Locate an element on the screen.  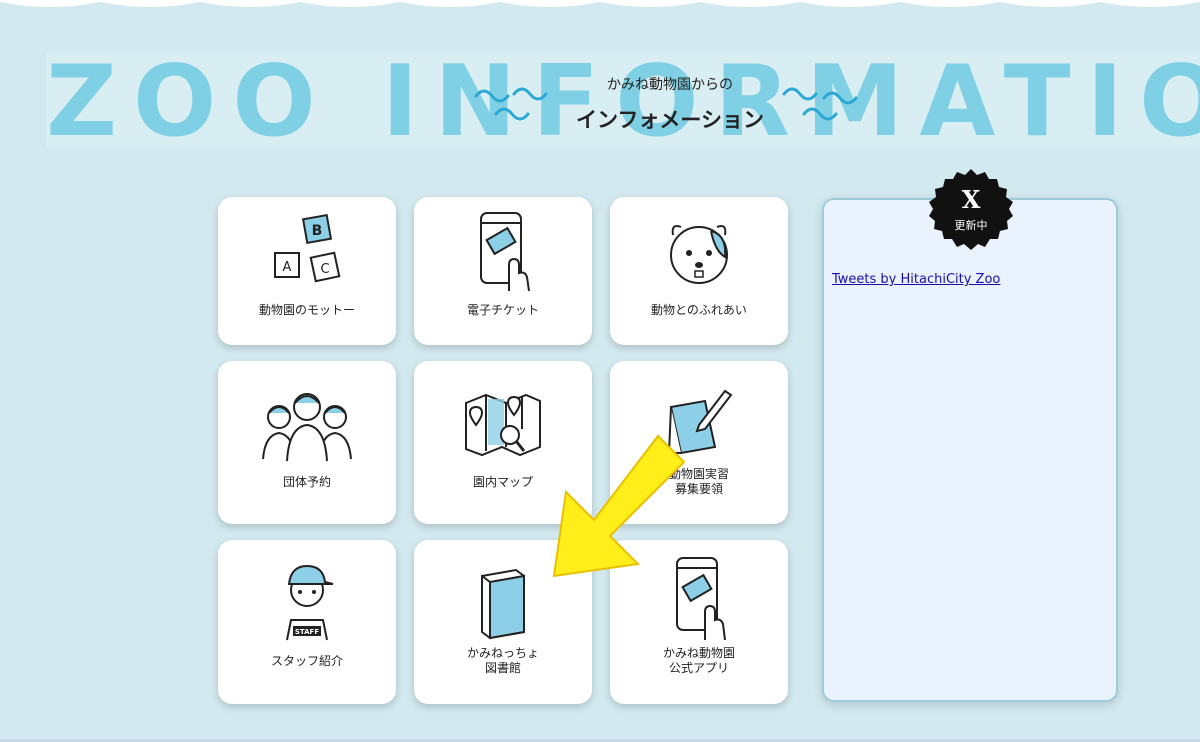
abc-blocks-icon: B A C is located at coordinates (307, 248).